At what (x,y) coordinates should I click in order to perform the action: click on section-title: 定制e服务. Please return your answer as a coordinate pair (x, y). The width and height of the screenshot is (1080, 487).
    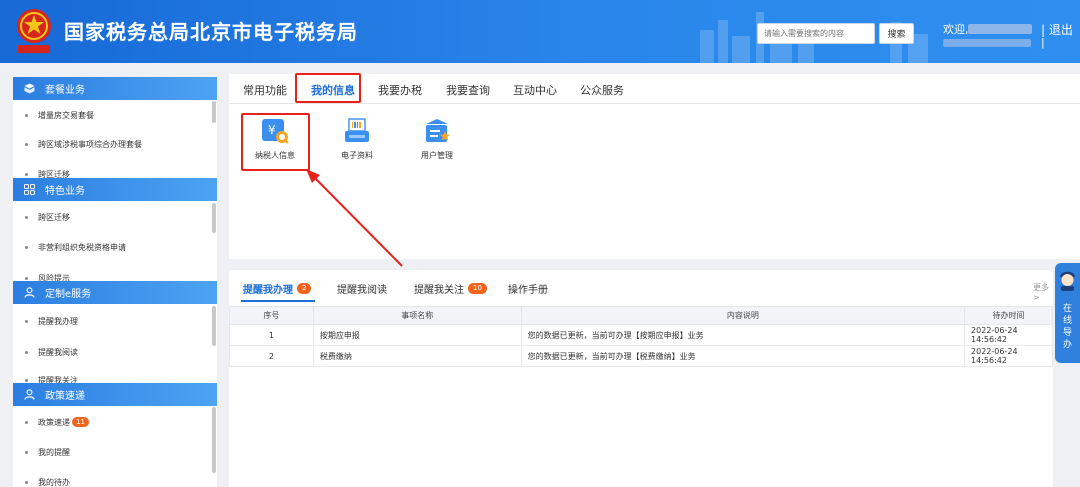
    Looking at the image, I should click on (68, 294).